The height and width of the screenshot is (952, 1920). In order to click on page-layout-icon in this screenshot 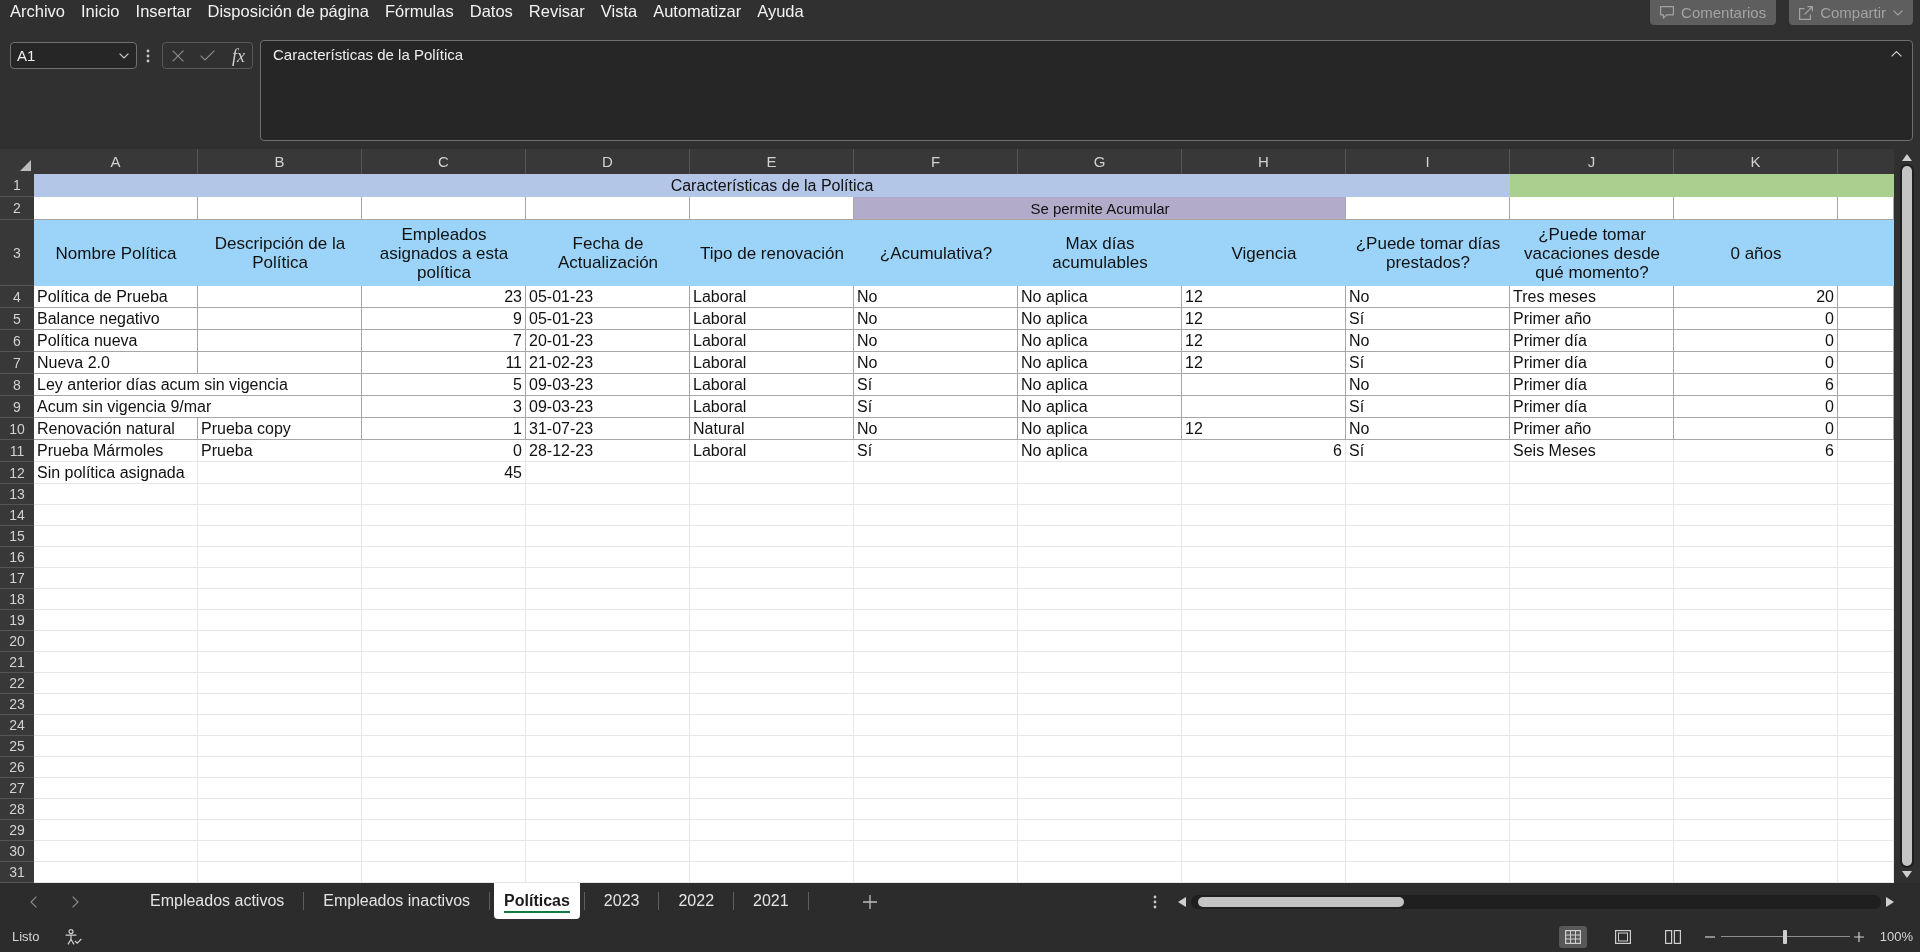, I will do `click(1622, 936)`.